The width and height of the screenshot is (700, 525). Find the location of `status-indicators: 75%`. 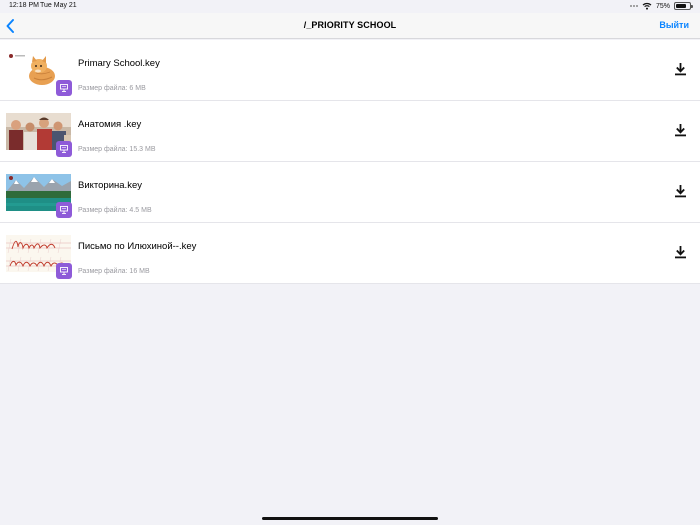

status-indicators: 75% is located at coordinates (661, 6).